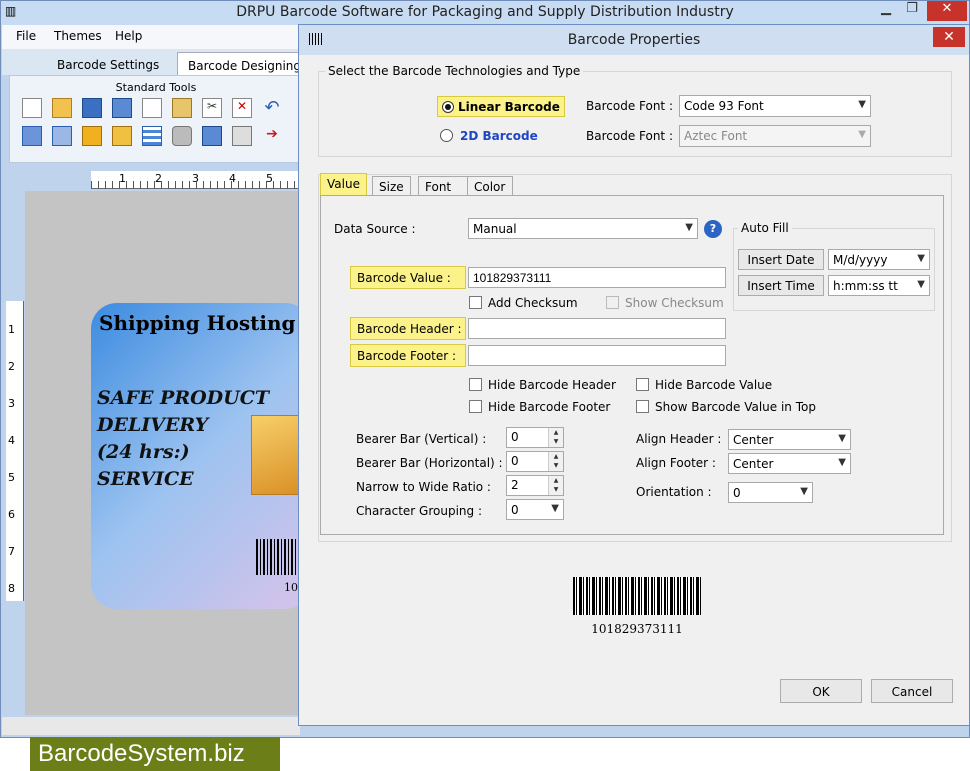  Describe the element at coordinates (343, 184) in the screenshot. I see `tab-value: Value` at that location.